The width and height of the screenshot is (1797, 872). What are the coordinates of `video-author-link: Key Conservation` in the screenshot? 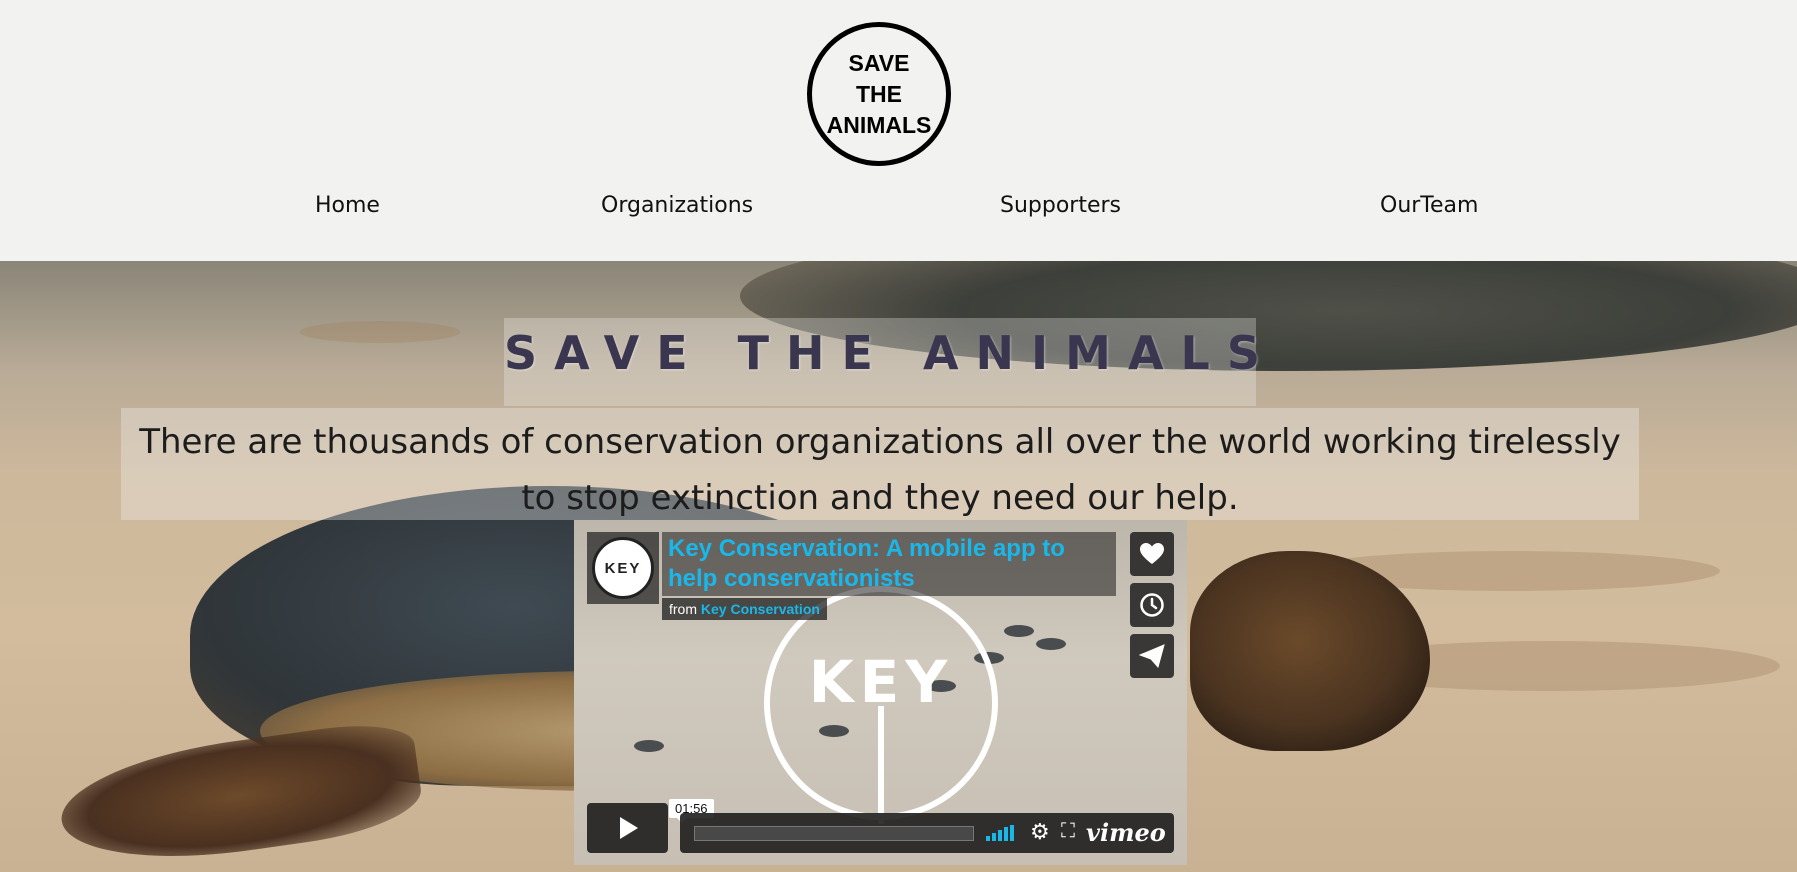 It's located at (760, 609).